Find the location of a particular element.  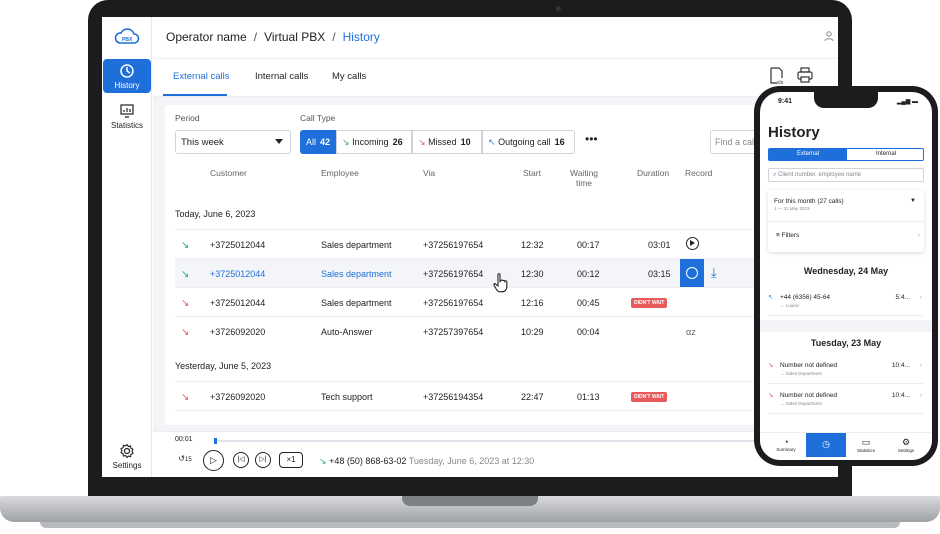

breadcrumb-current: History is located at coordinates (361, 37).